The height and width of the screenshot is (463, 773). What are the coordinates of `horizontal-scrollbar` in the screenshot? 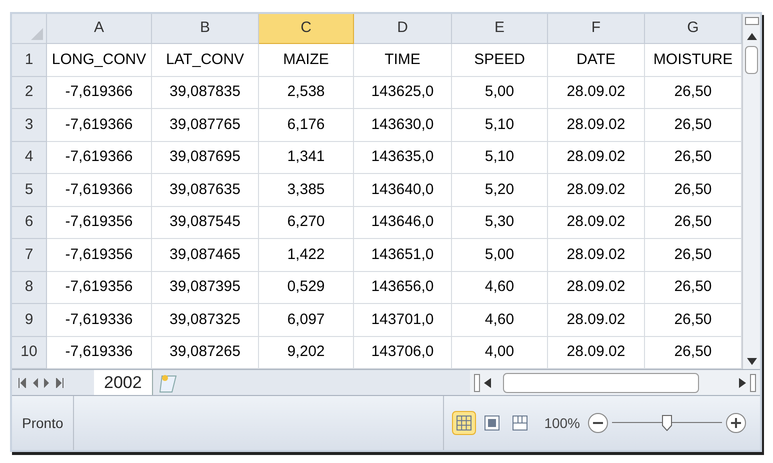 It's located at (615, 382).